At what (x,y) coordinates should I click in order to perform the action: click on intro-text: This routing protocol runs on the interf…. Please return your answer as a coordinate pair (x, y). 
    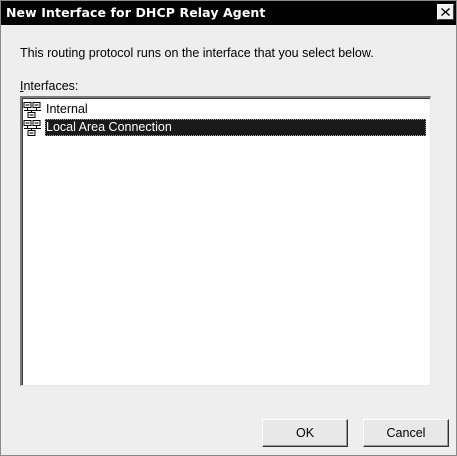
    Looking at the image, I should click on (197, 53).